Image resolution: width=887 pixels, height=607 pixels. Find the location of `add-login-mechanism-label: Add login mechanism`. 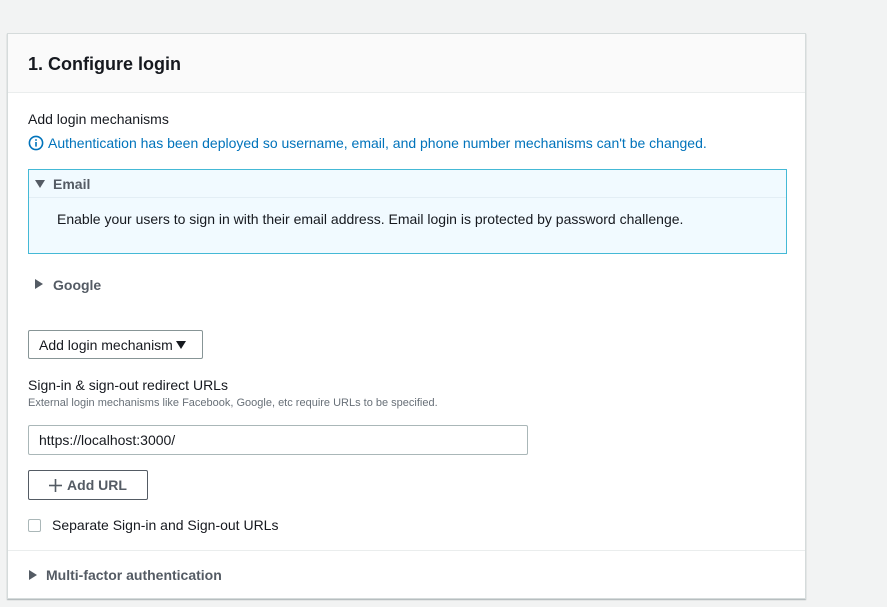

add-login-mechanism-label: Add login mechanism is located at coordinates (106, 344).